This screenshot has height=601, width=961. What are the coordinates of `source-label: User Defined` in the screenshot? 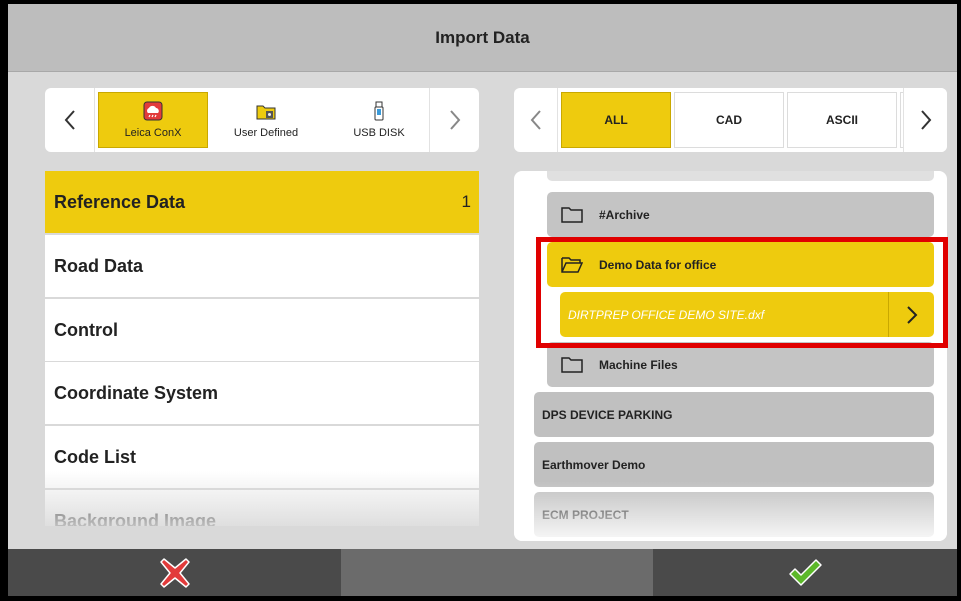 It's located at (266, 133).